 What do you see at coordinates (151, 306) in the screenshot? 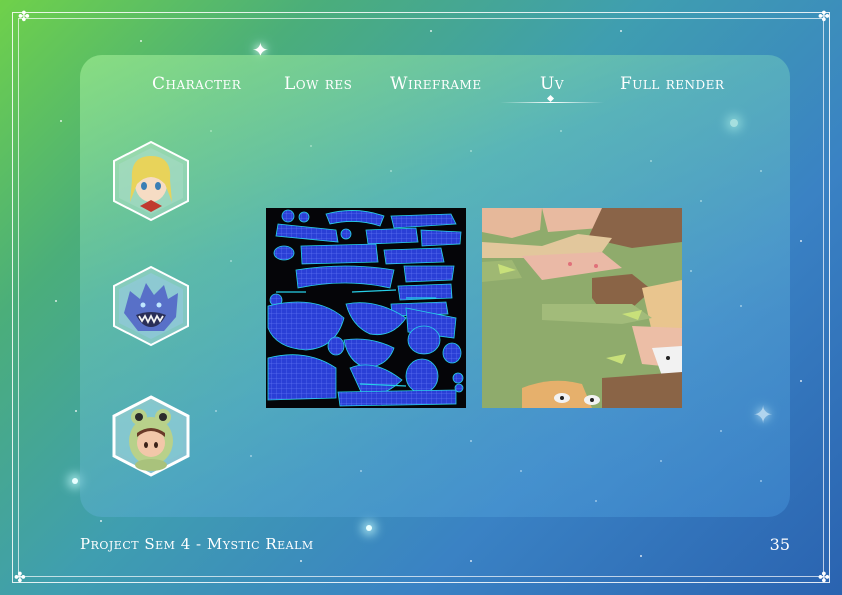
I see `thumbnail-blue-monster` at bounding box center [151, 306].